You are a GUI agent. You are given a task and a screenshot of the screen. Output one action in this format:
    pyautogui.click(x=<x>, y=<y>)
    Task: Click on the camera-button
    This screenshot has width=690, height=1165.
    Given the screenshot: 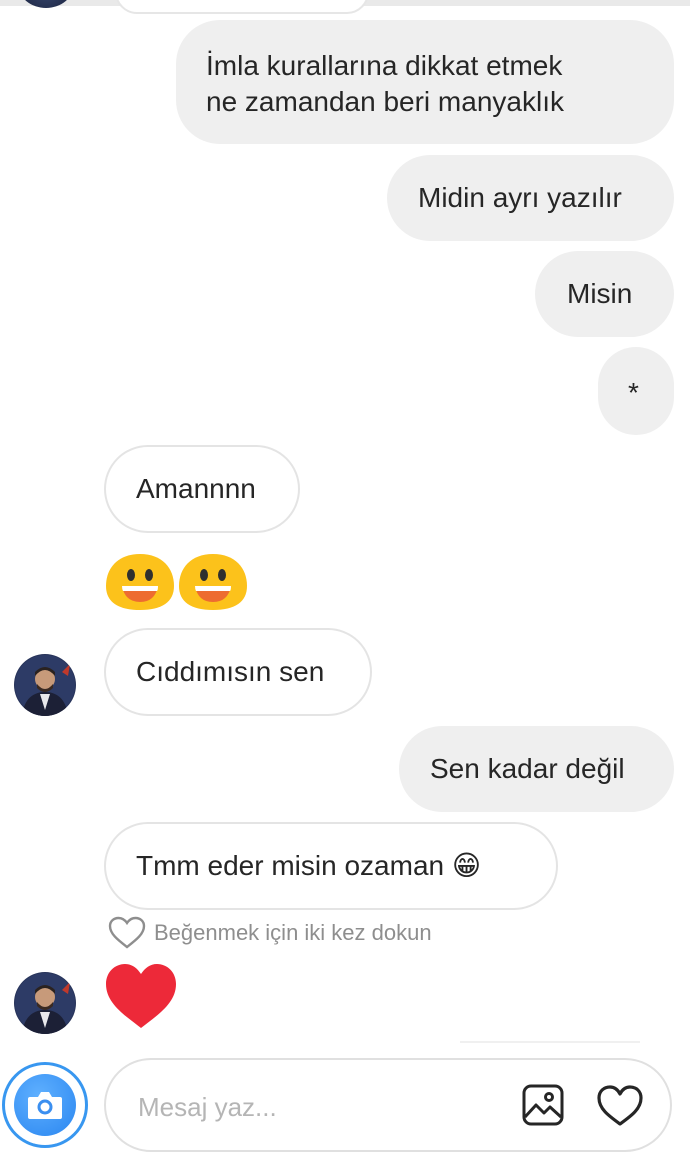 What is the action you would take?
    pyautogui.click(x=45, y=1105)
    